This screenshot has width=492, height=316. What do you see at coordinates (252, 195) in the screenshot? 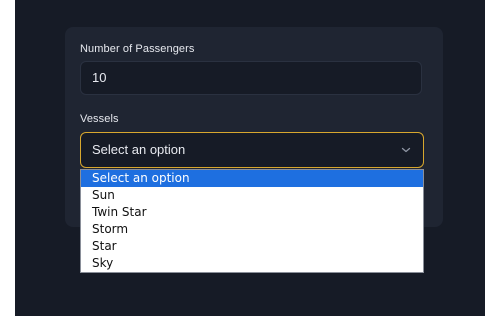
I see `vessel-option-sun: Sun` at bounding box center [252, 195].